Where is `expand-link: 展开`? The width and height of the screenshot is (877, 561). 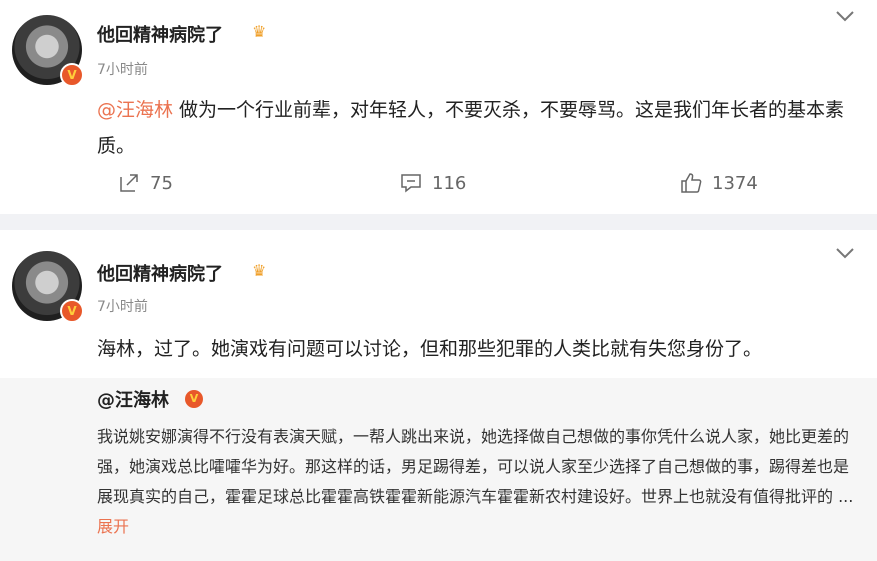 expand-link: 展开 is located at coordinates (113, 526).